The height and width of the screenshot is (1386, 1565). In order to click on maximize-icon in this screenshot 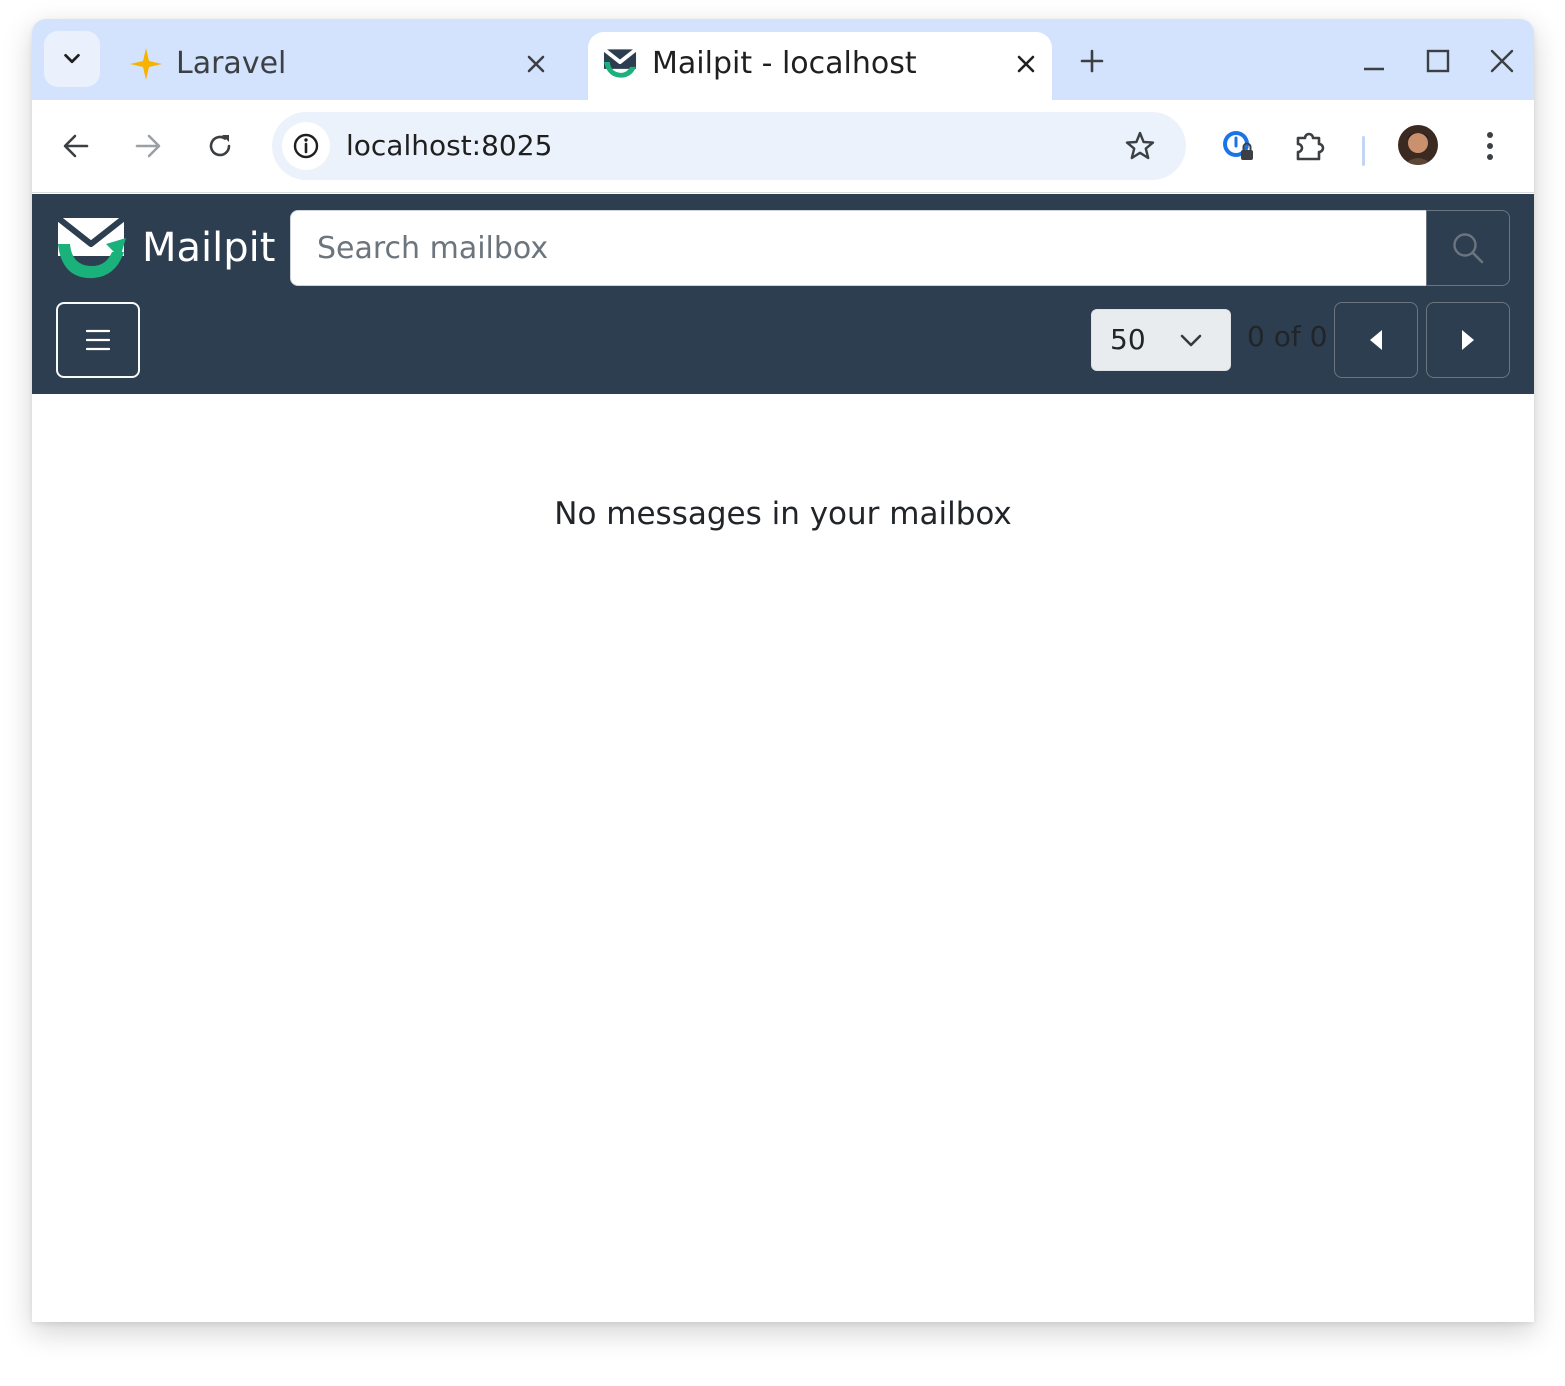, I will do `click(1438, 61)`.